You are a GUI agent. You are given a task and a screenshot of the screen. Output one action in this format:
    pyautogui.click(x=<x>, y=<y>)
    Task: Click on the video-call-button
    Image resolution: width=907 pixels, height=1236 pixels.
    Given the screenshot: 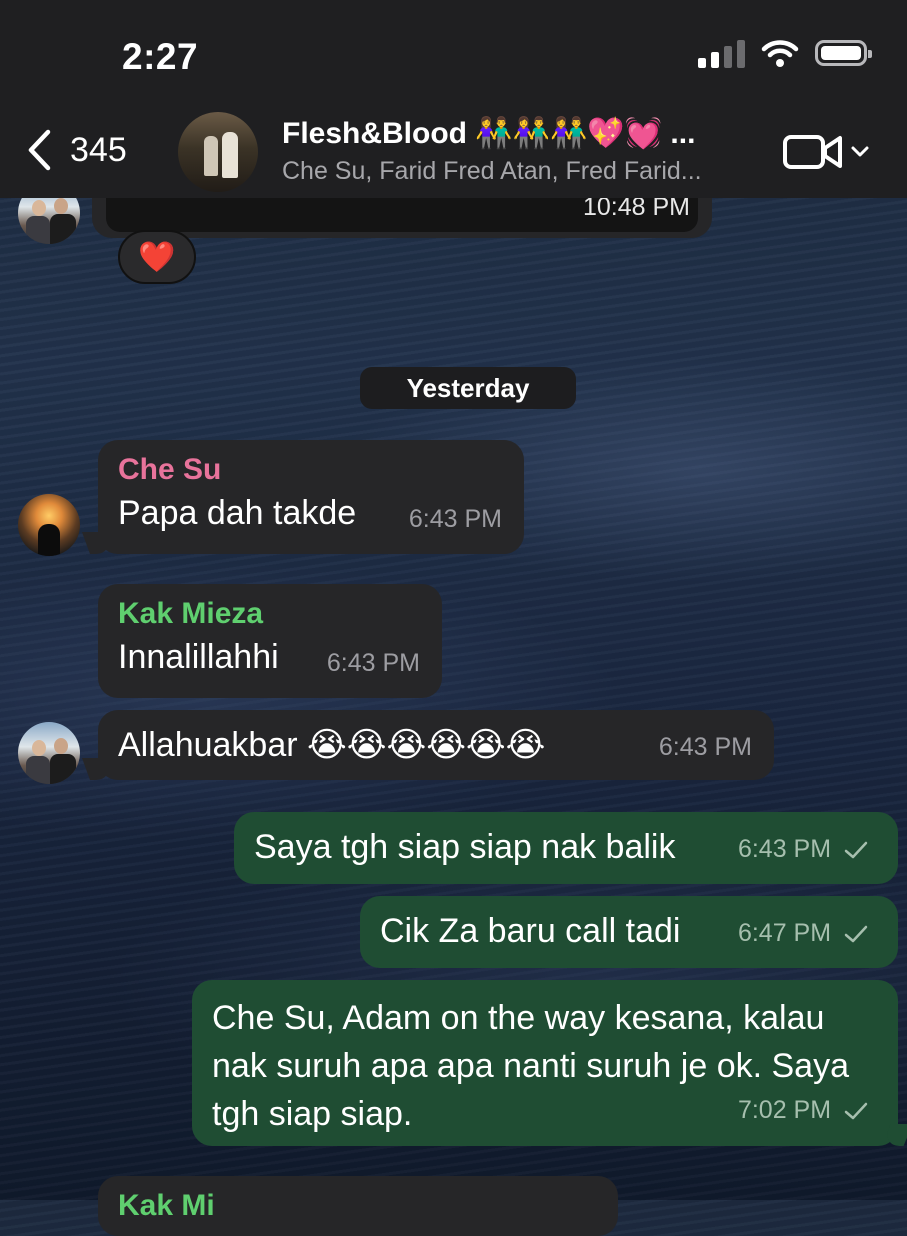 What is the action you would take?
    pyautogui.click(x=826, y=152)
    